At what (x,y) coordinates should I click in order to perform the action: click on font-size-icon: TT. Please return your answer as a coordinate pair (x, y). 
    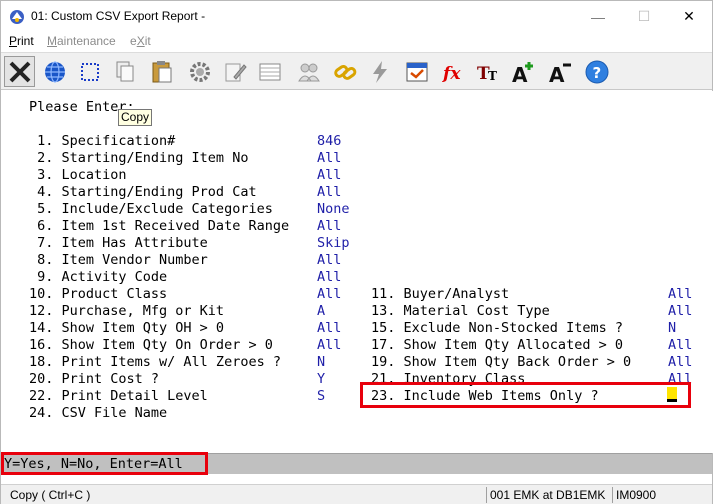
    Looking at the image, I should click on (487, 74).